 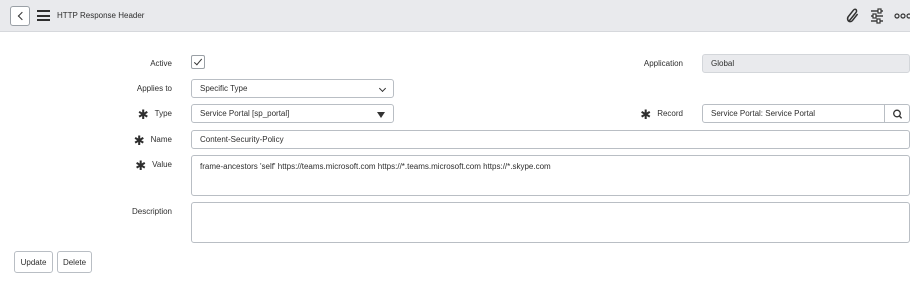 I want to click on active-label: Active, so click(x=161, y=63).